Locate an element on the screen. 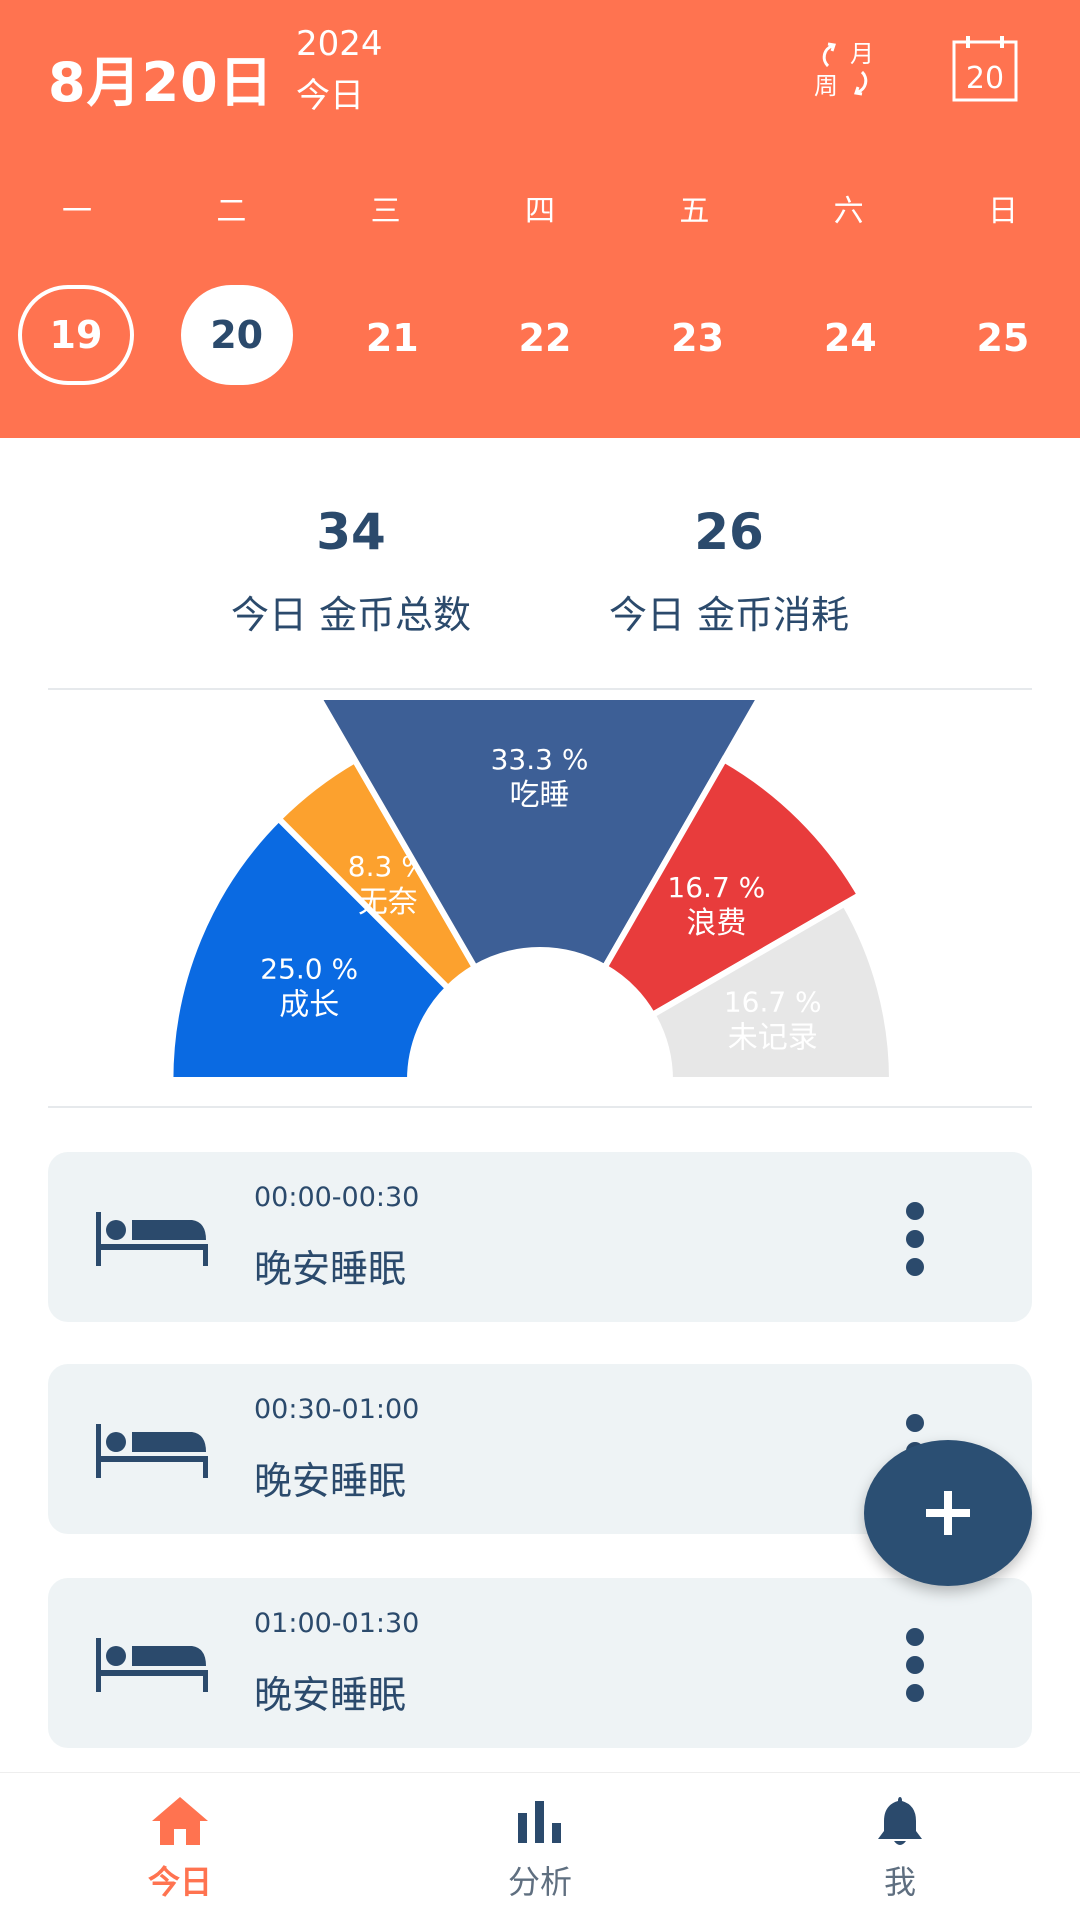  date-cell: 25 is located at coordinates (1003, 338).